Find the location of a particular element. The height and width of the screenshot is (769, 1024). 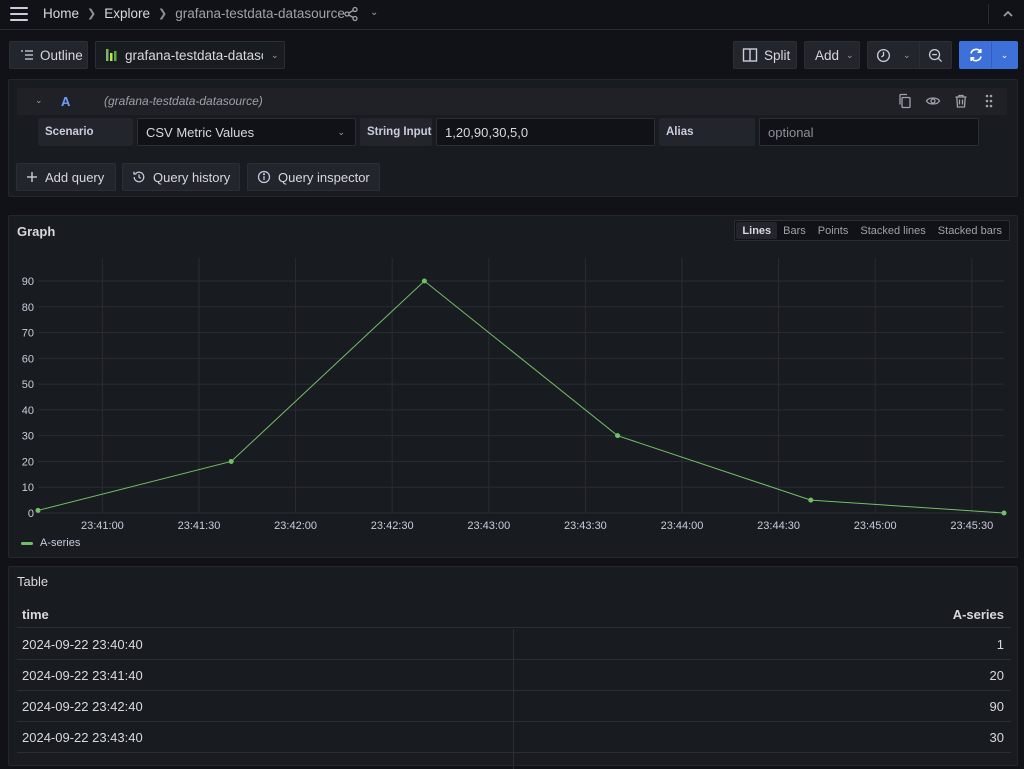

breadcrumb-explore: Explore is located at coordinates (127, 13).